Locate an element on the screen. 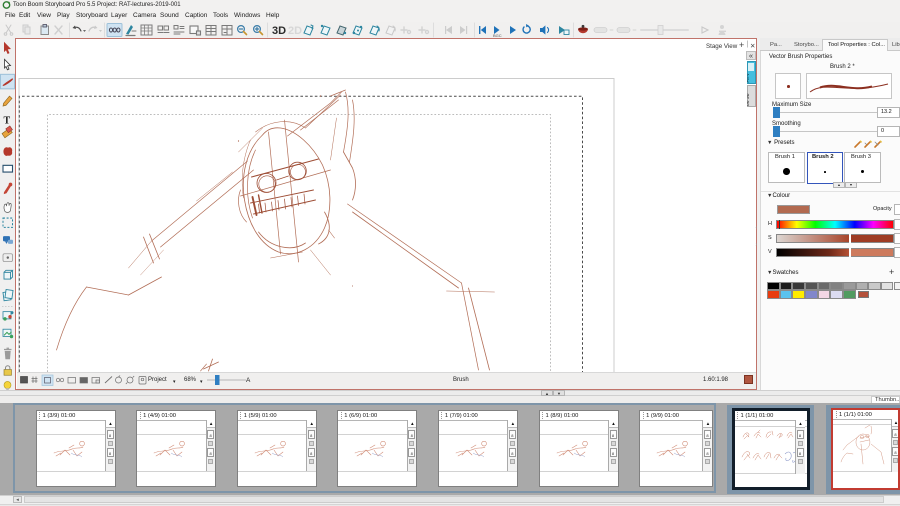  svg-text: 3D is located at coordinates (279, 31).